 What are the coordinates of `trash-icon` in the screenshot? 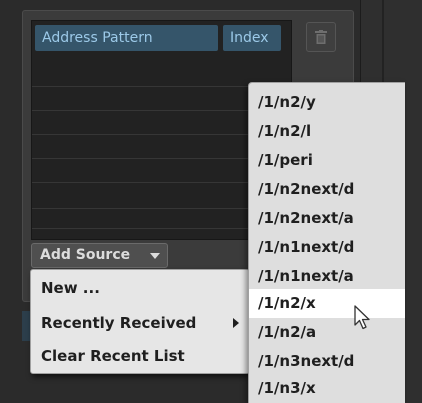 It's located at (321, 37).